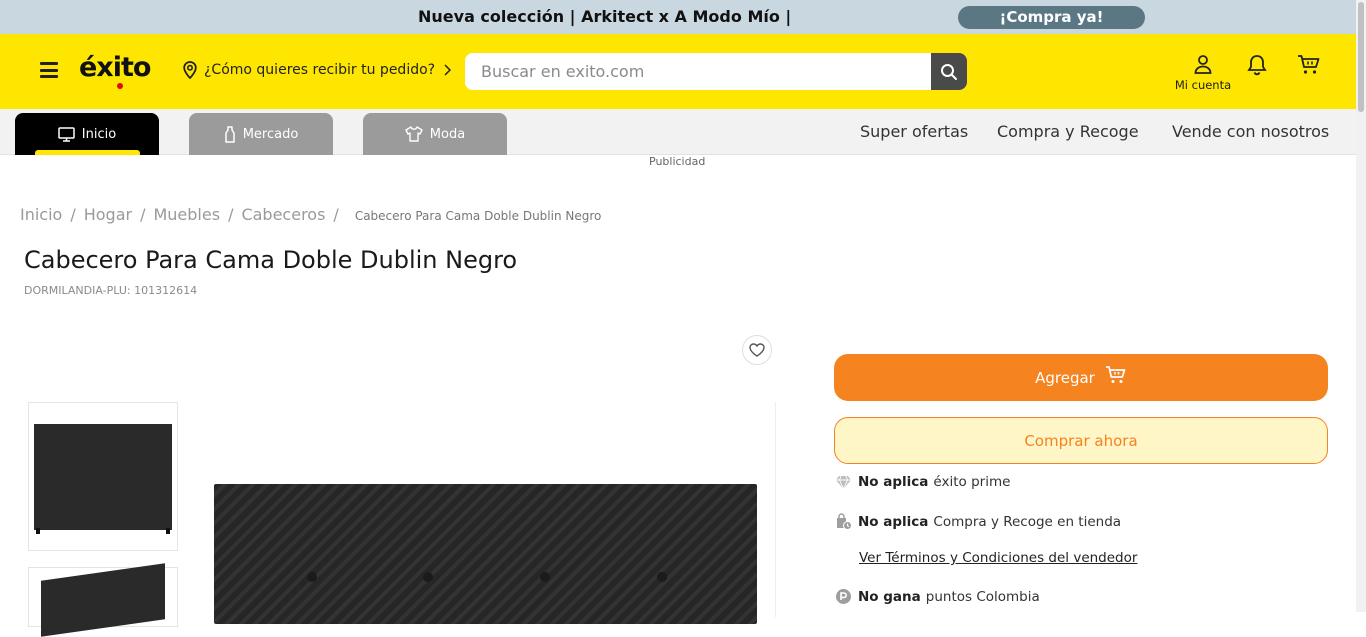 This screenshot has height=637, width=1366. Describe the element at coordinates (186, 214) in the screenshot. I see `breadcrumb-item-muebles: Muebles` at that location.